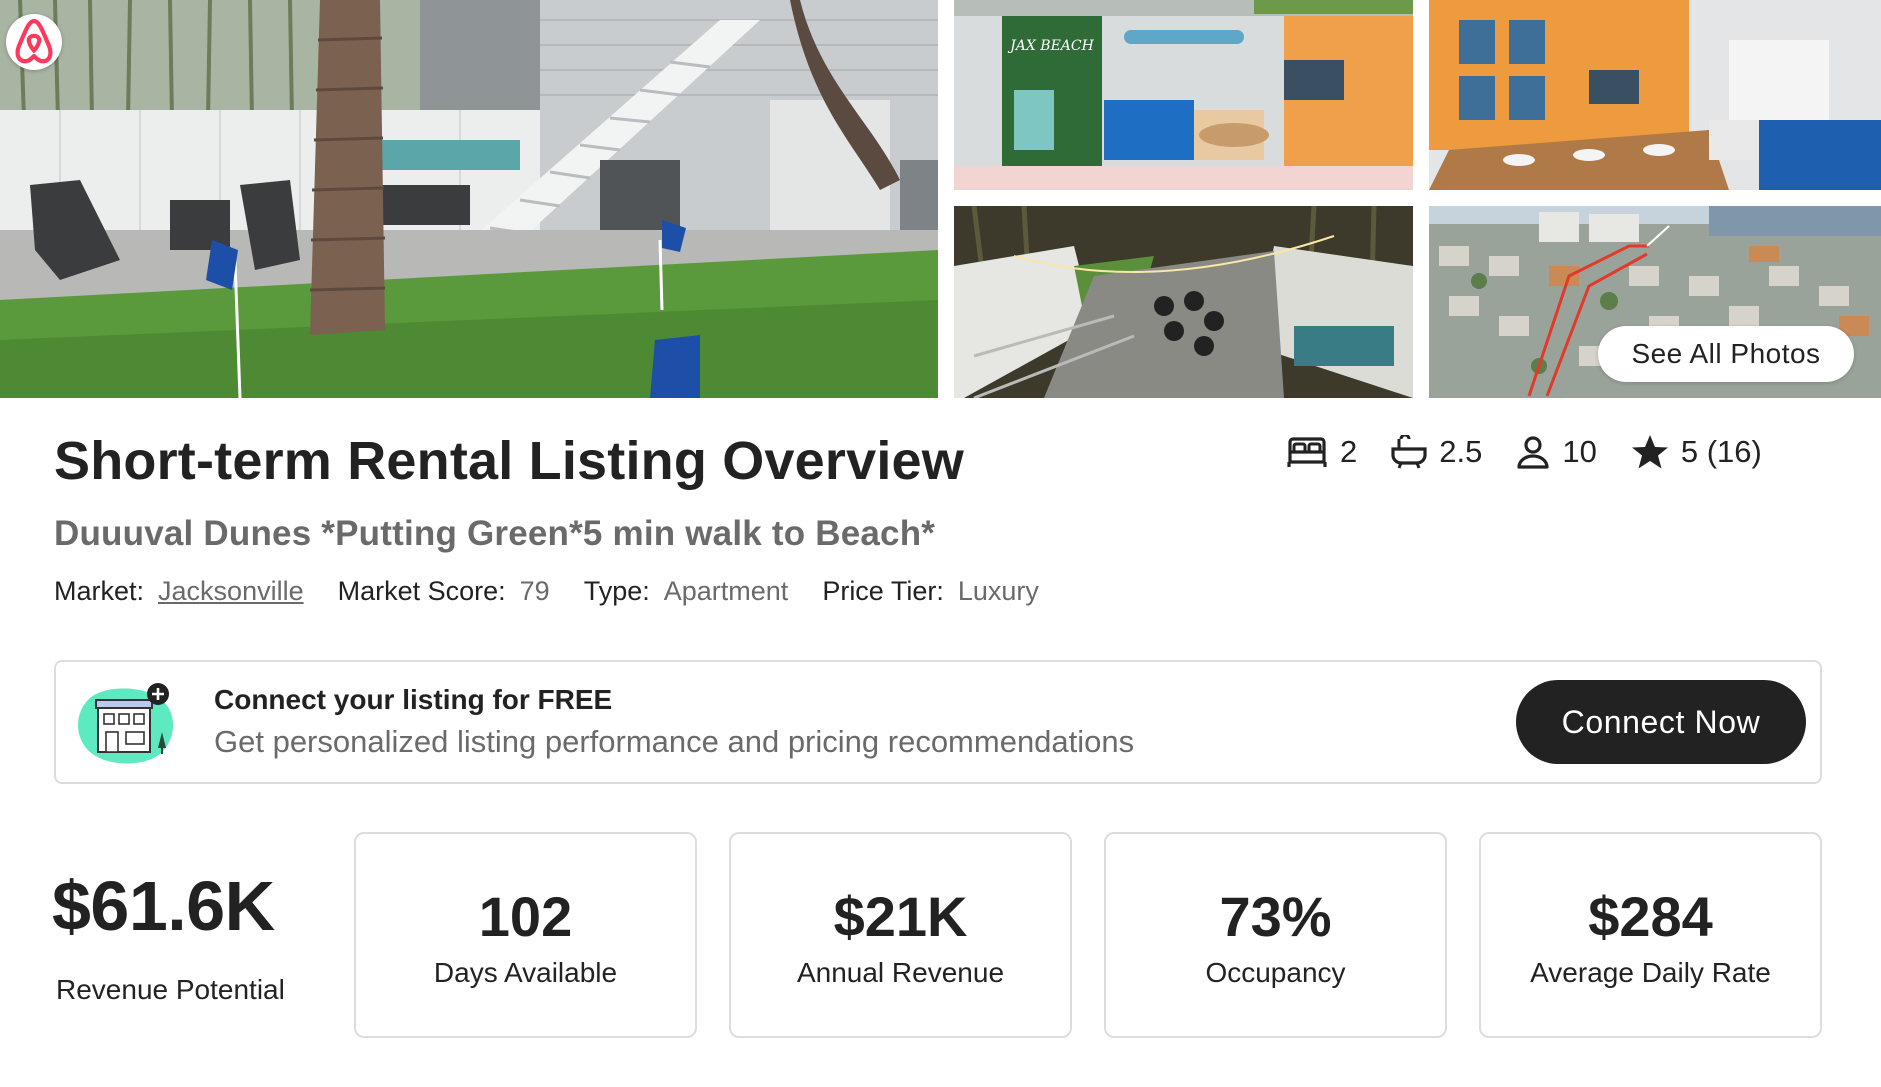 Image resolution: width=1881 pixels, height=1087 pixels. What do you see at coordinates (413, 699) in the screenshot?
I see `connect-banner-title: Connect your listing for FREE` at bounding box center [413, 699].